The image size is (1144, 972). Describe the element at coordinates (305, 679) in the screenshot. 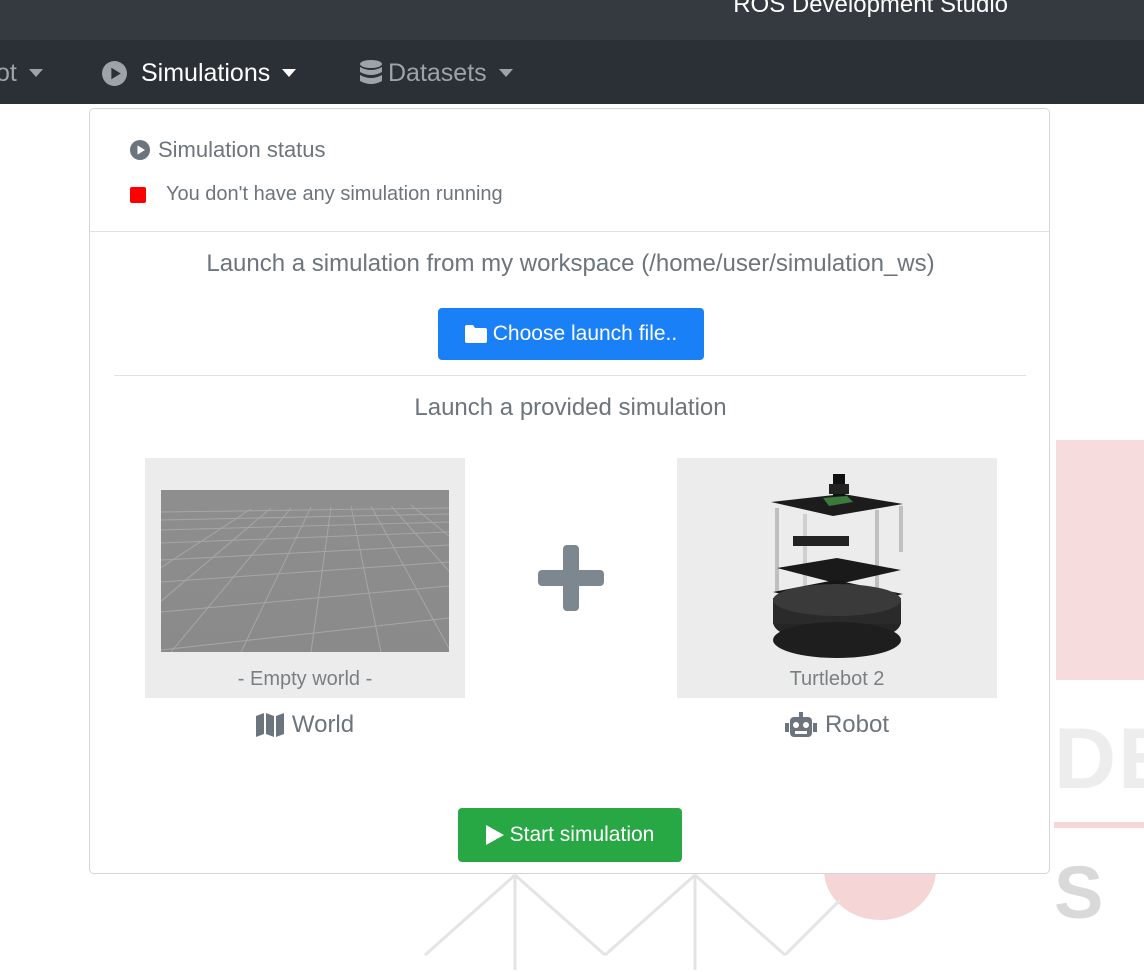

I see `world-caption: - Empty world -` at that location.